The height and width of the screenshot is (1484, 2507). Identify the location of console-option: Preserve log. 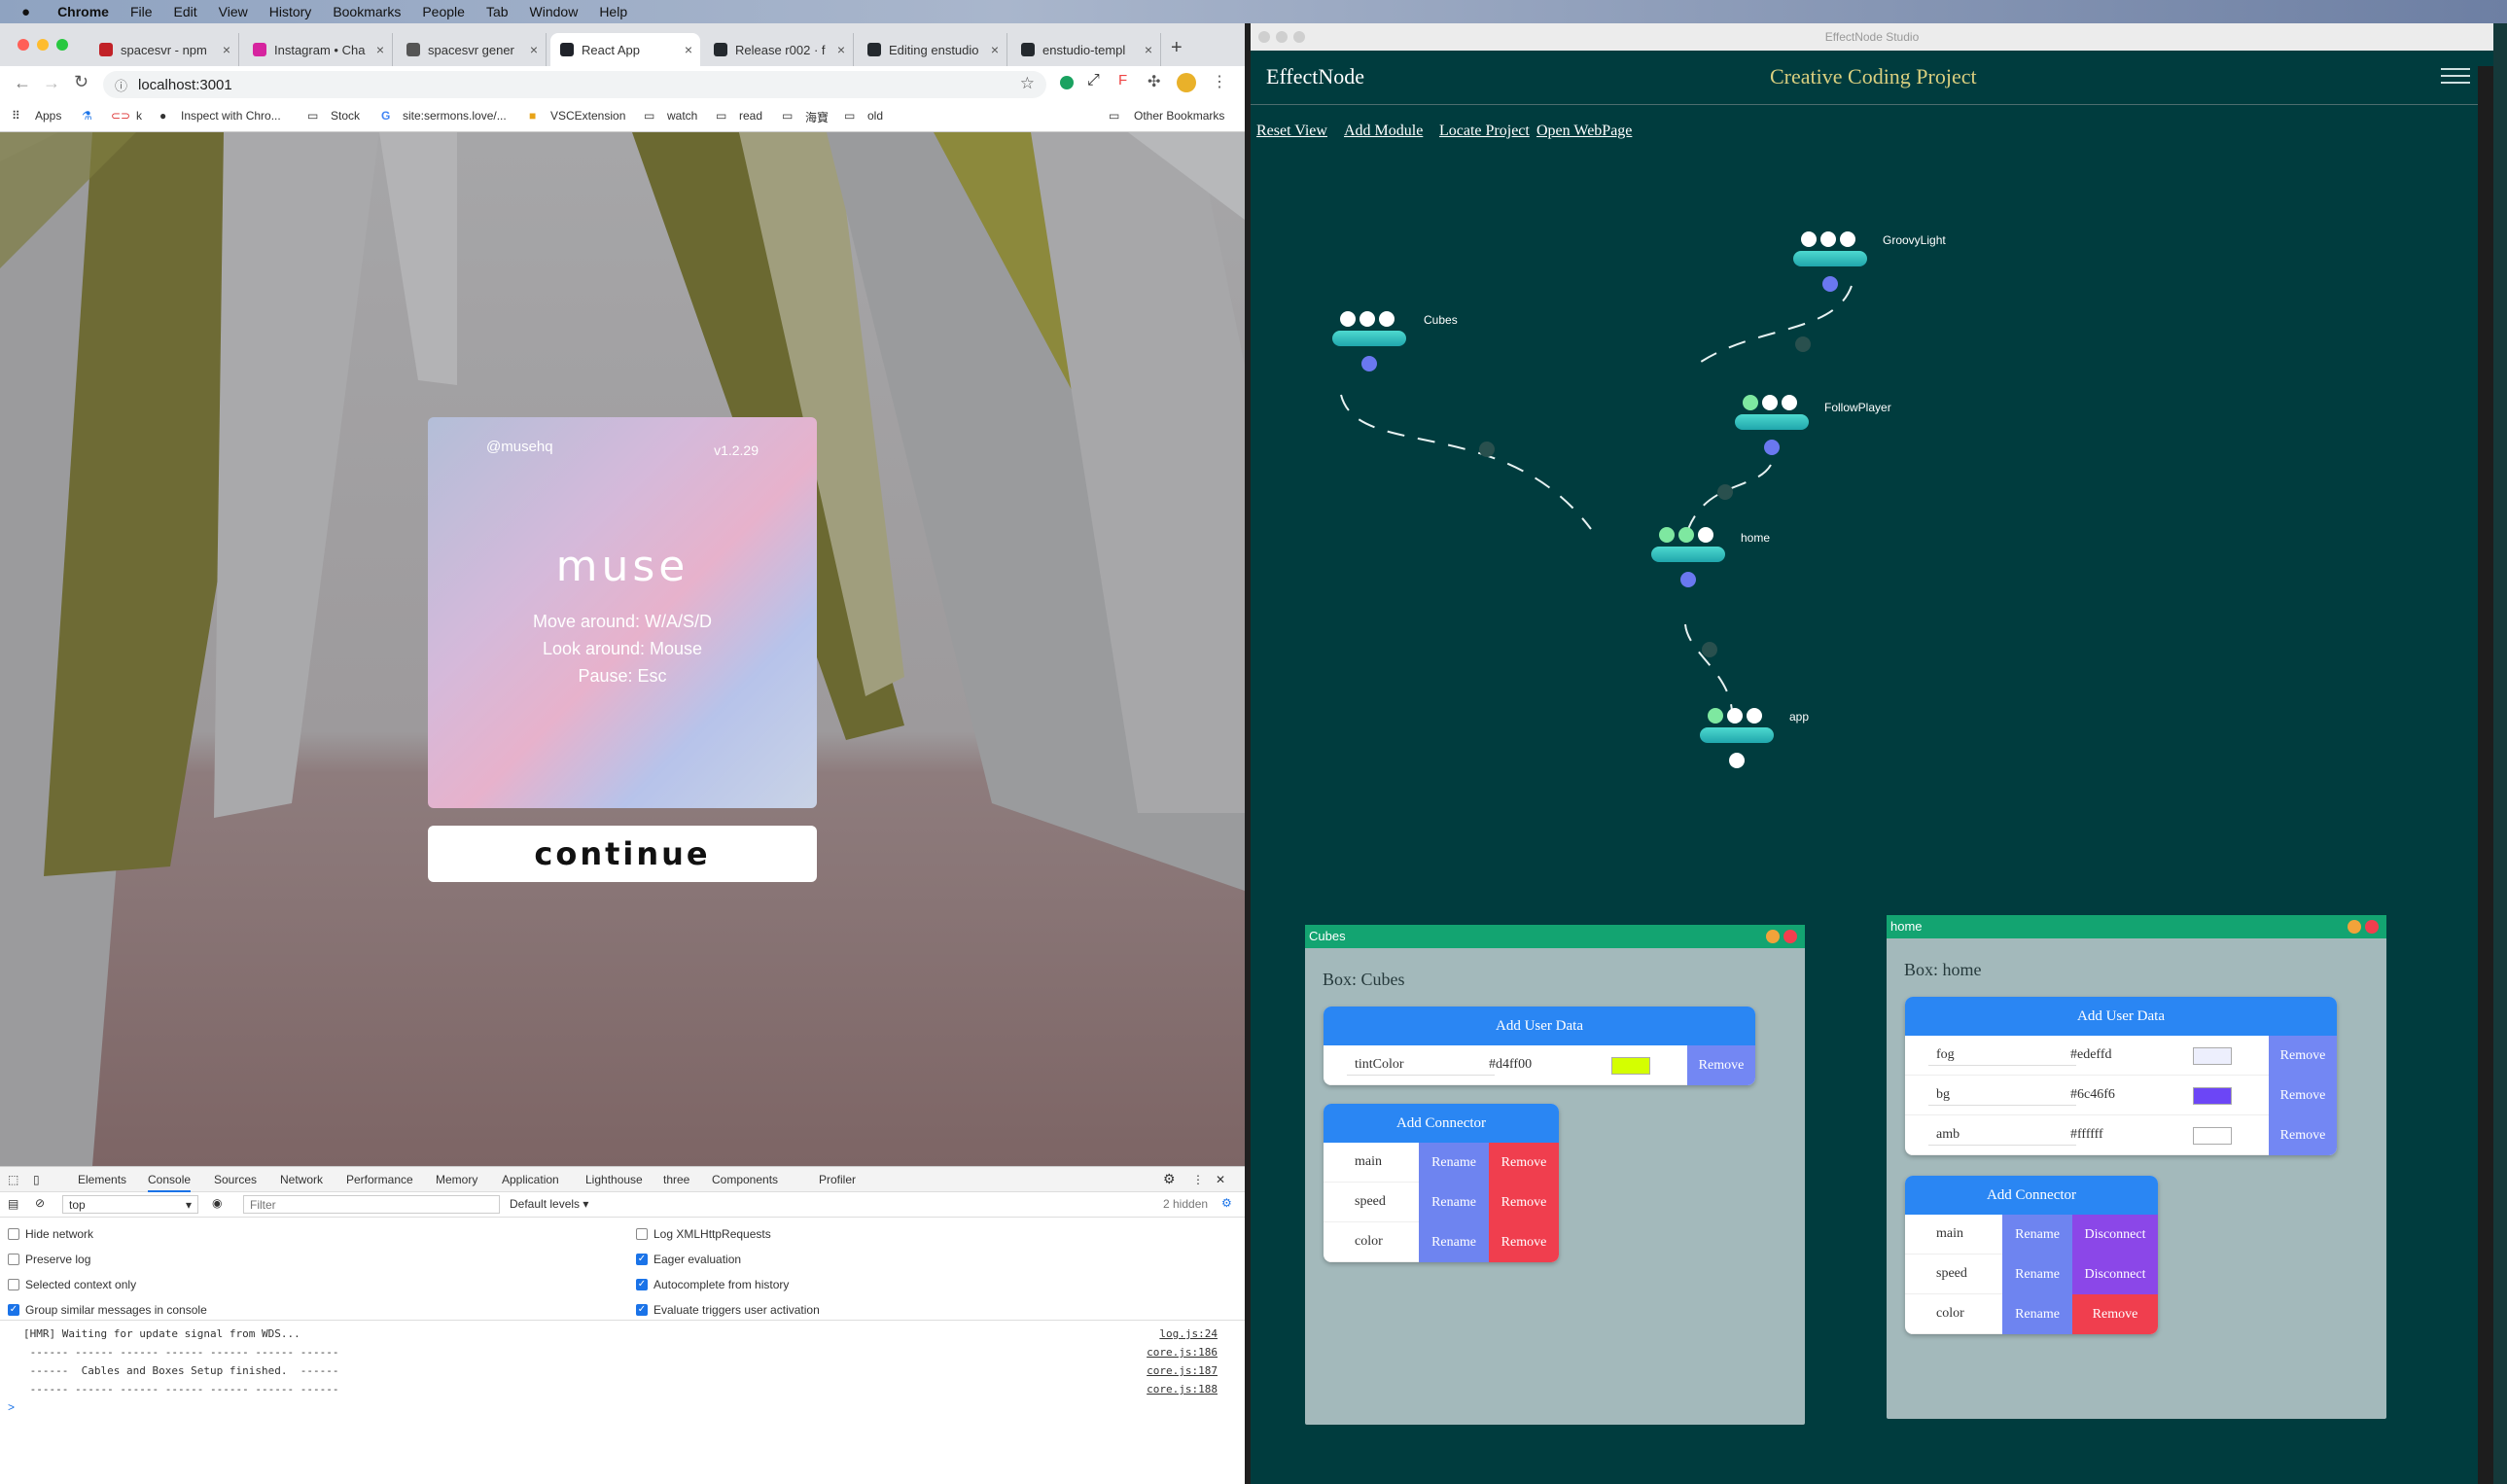
(49, 1259).